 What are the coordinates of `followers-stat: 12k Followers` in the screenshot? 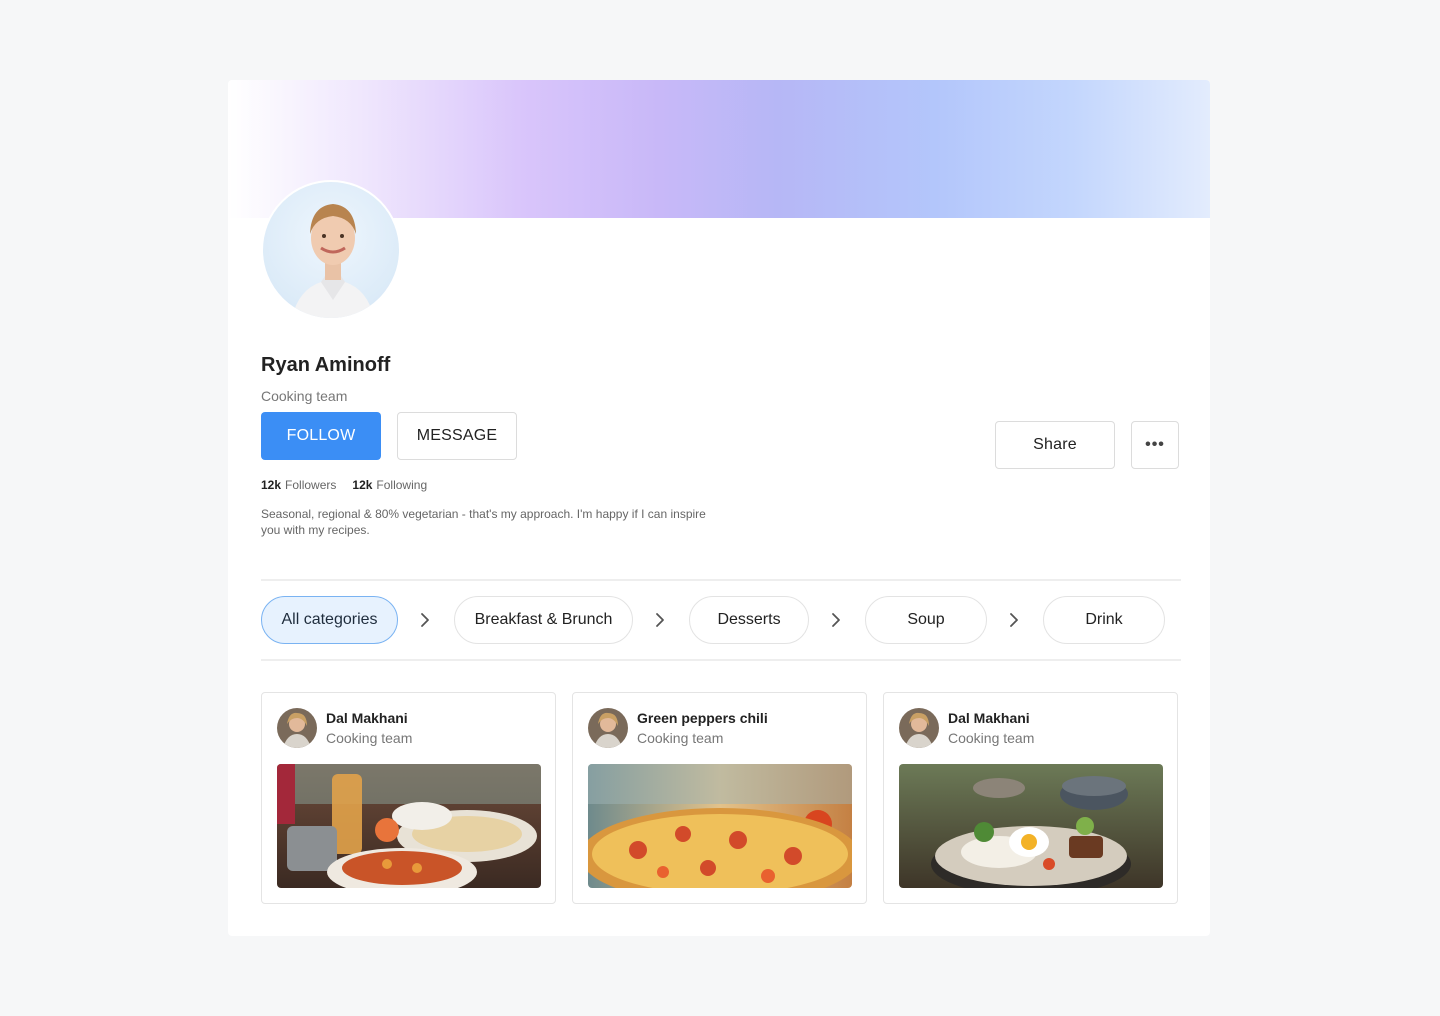 It's located at (298, 485).